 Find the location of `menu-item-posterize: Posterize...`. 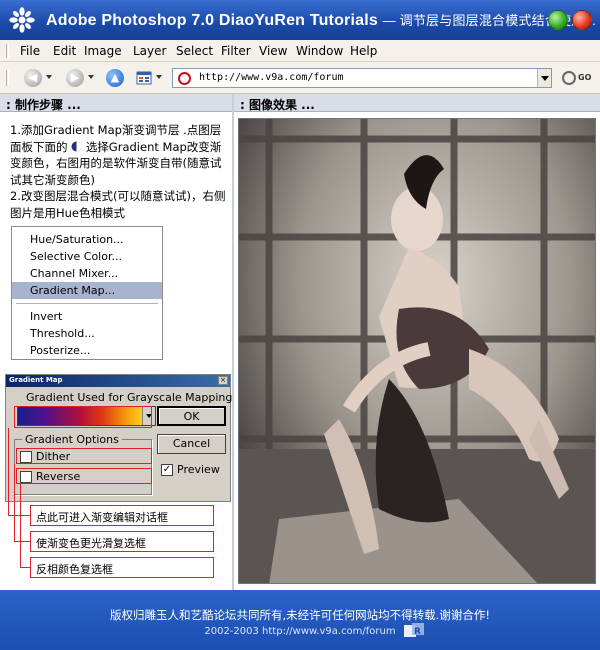

menu-item-posterize: Posterize... is located at coordinates (87, 350).